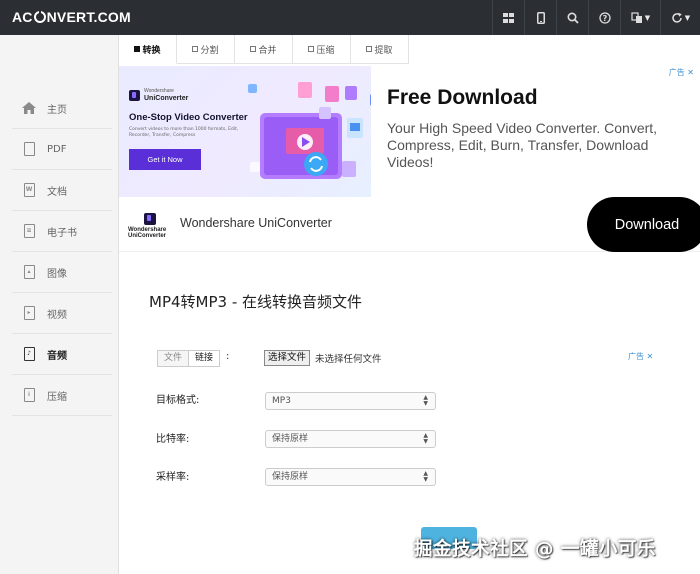 Image resolution: width=700 pixels, height=574 pixels. I want to click on sidebar-item-label: 电子书, so click(62, 233).